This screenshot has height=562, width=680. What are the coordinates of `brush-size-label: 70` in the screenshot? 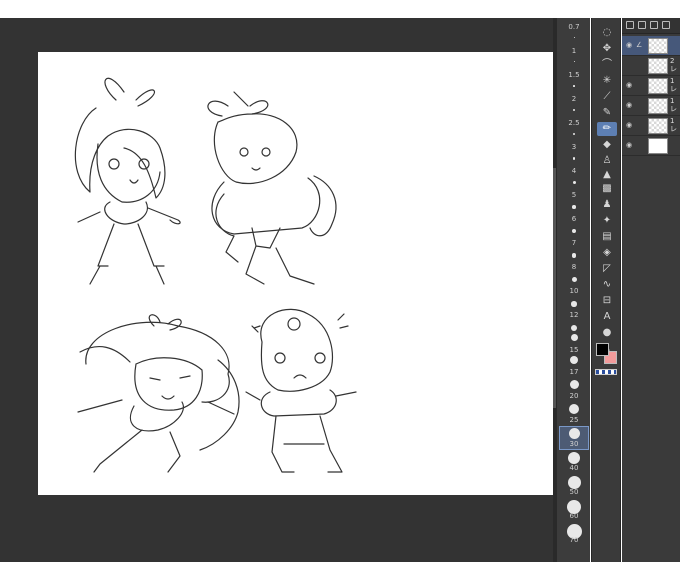 It's located at (574, 540).